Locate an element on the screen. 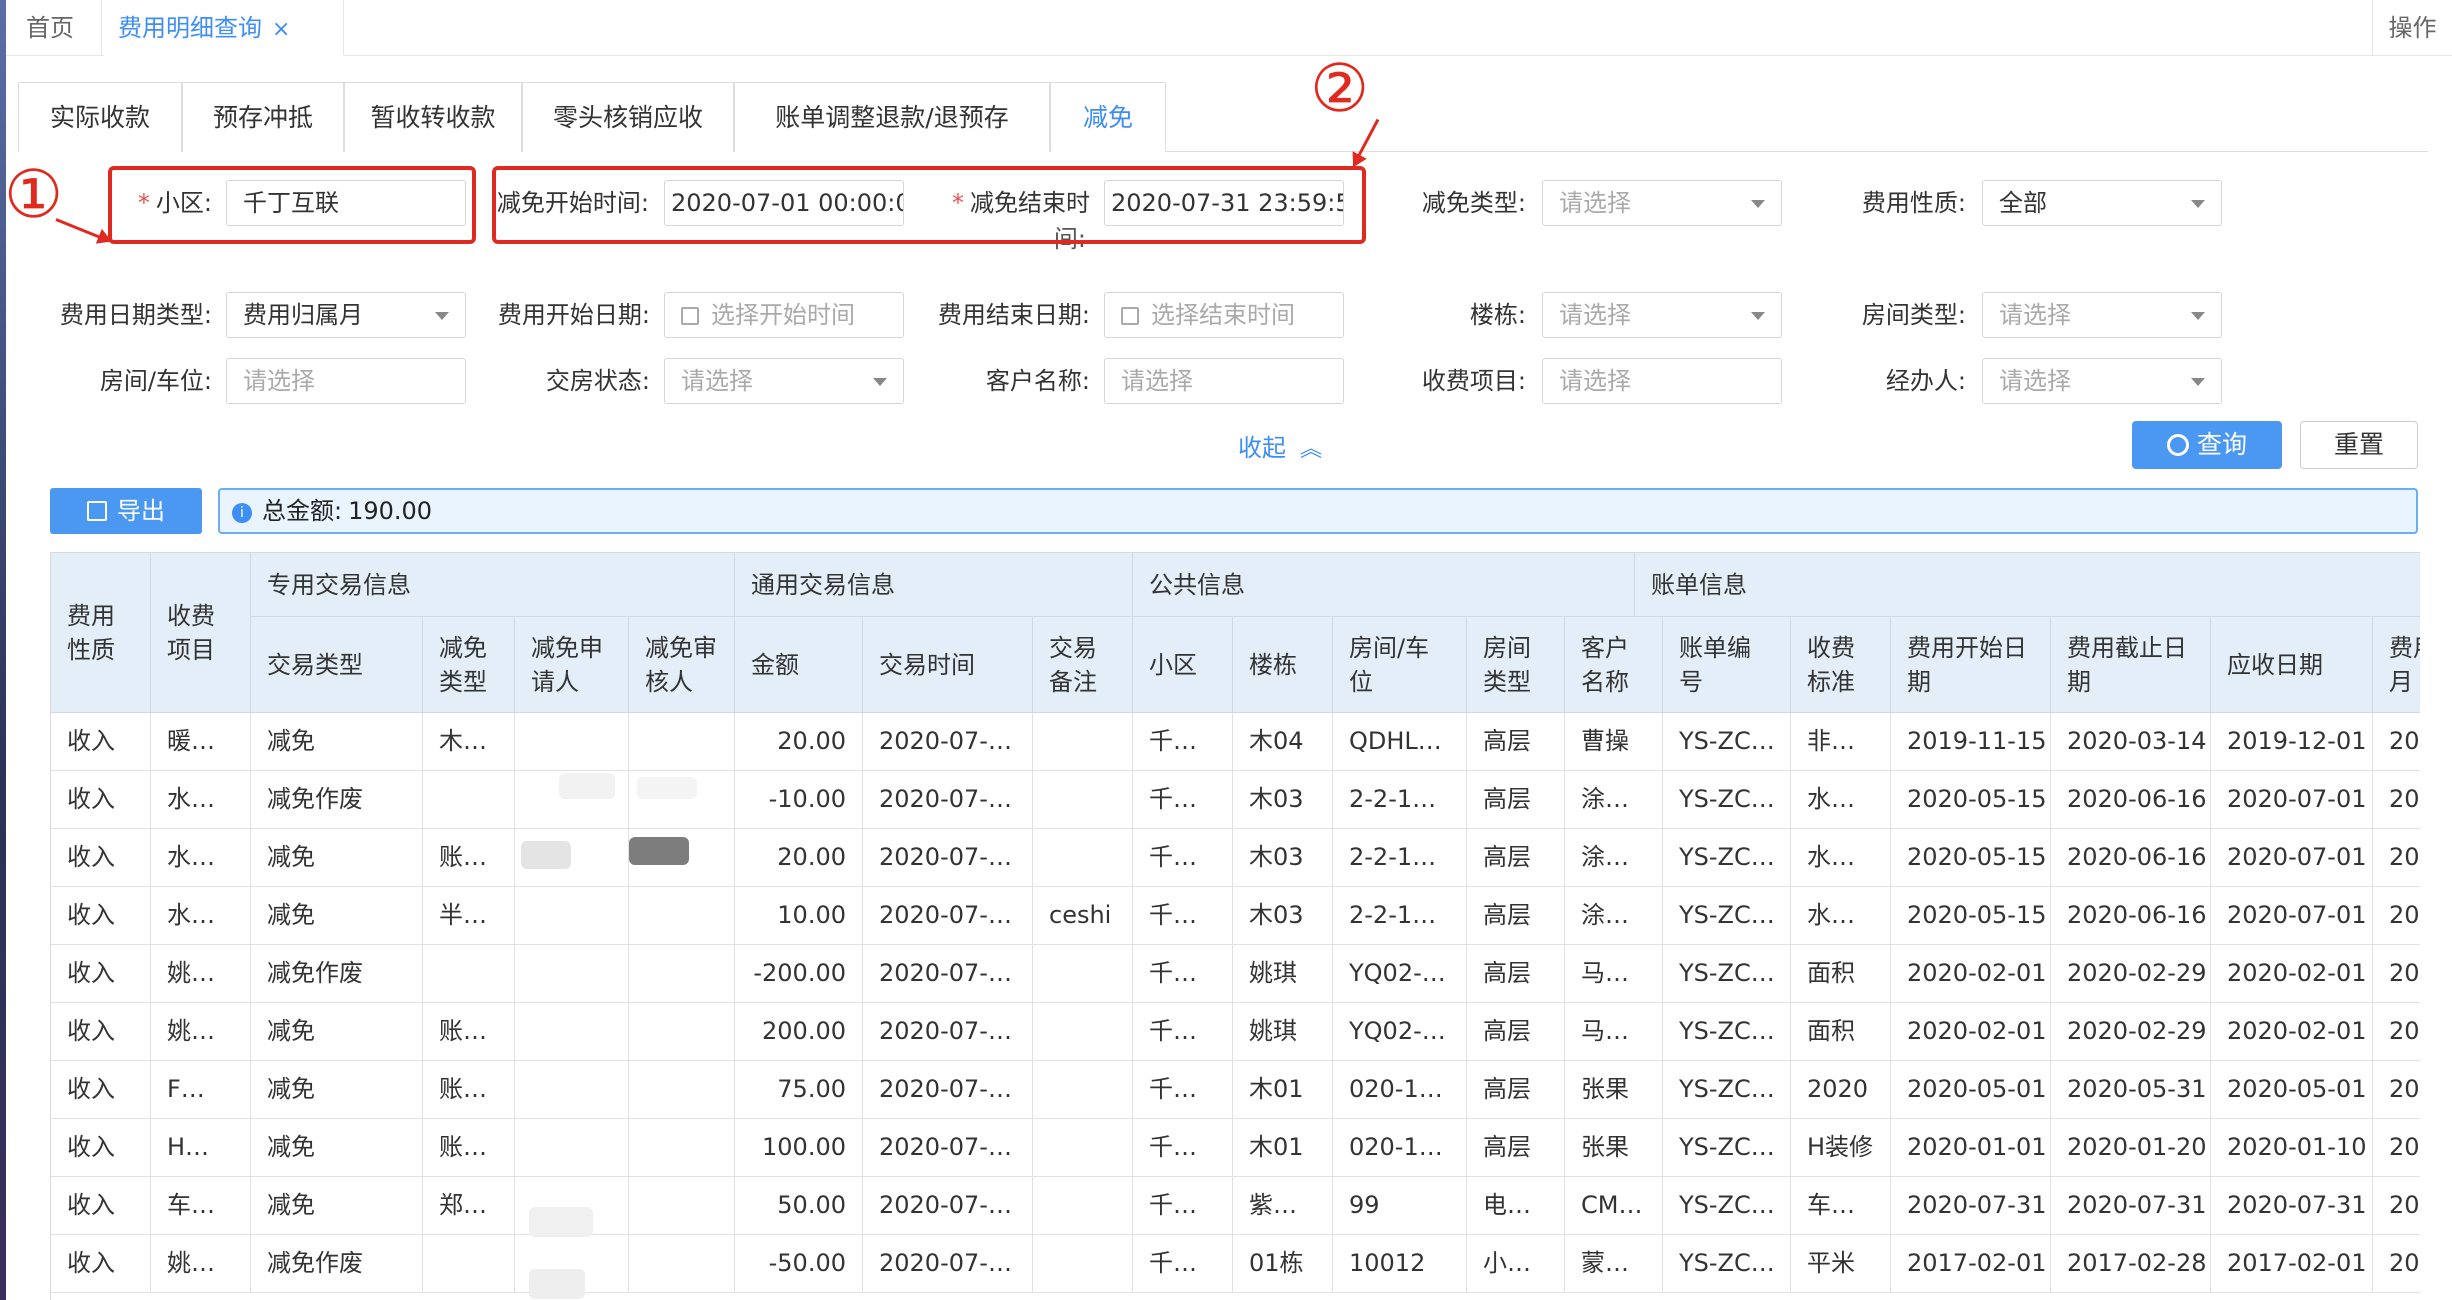 This screenshot has width=2452, height=1300. cell-receivable-date: 2020-07-01 is located at coordinates (2292, 916).